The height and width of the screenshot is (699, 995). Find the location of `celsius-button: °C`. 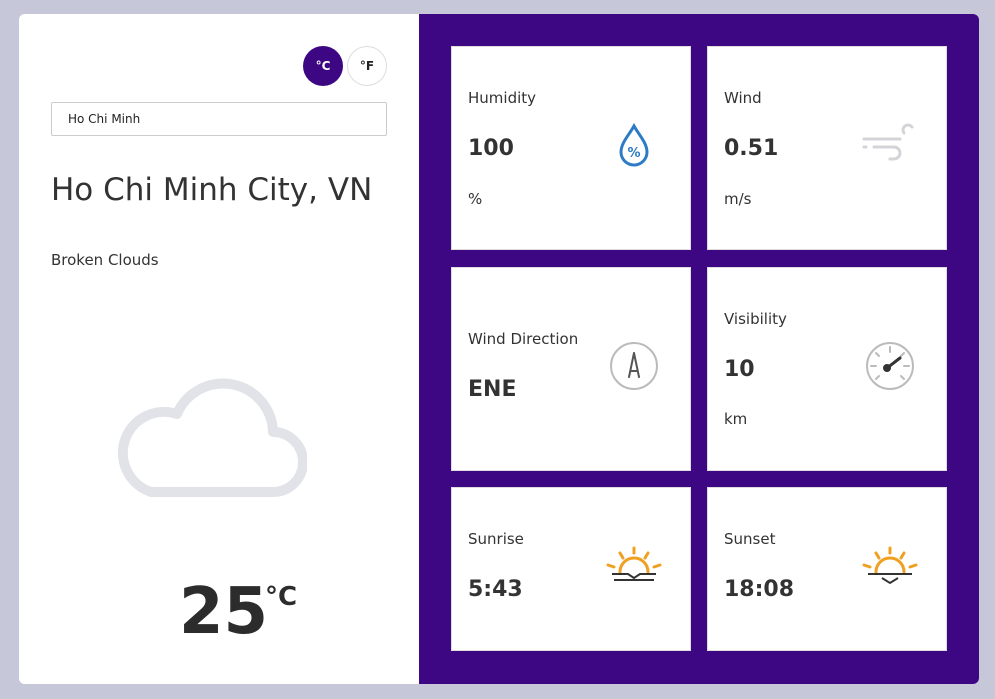

celsius-button: °C is located at coordinates (323, 66).